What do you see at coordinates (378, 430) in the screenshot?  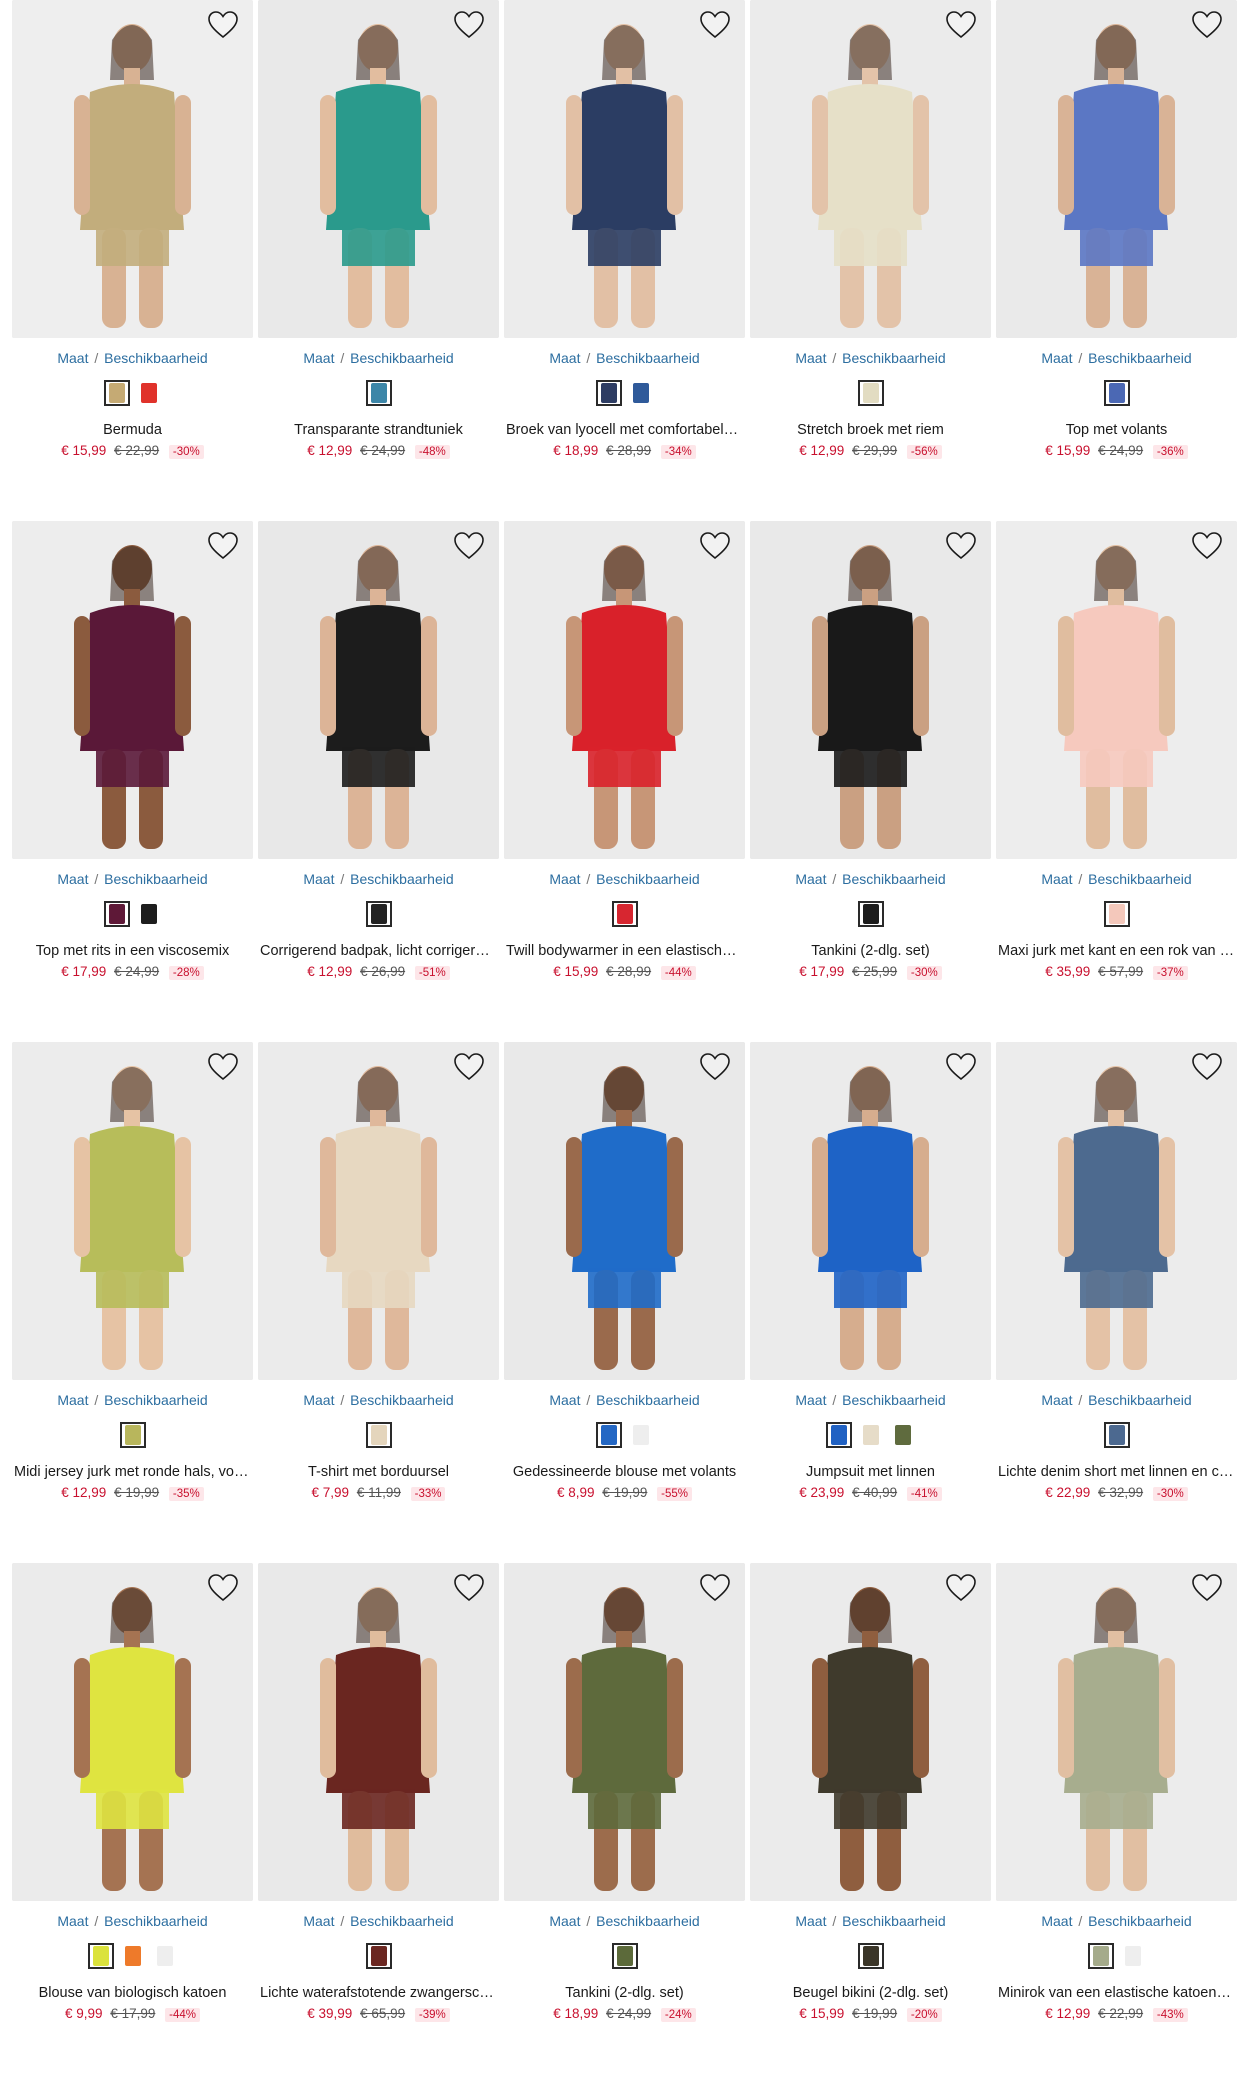 I see `product-name: Transparante strandtuniek` at bounding box center [378, 430].